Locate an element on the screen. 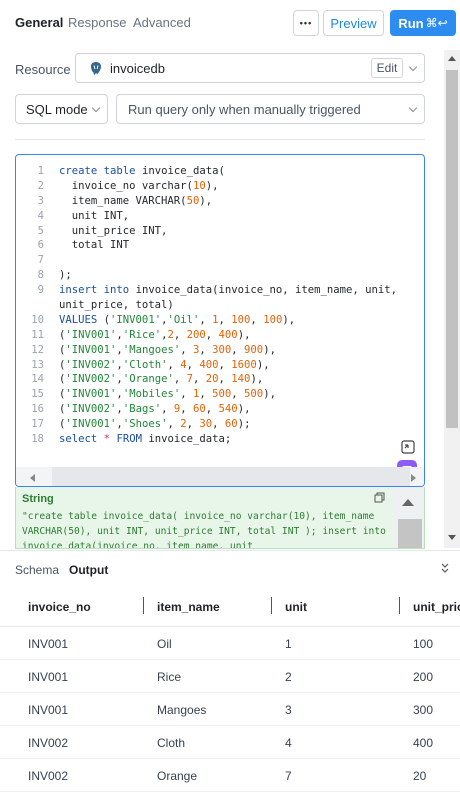  line-number: 8 is located at coordinates (40, 275).